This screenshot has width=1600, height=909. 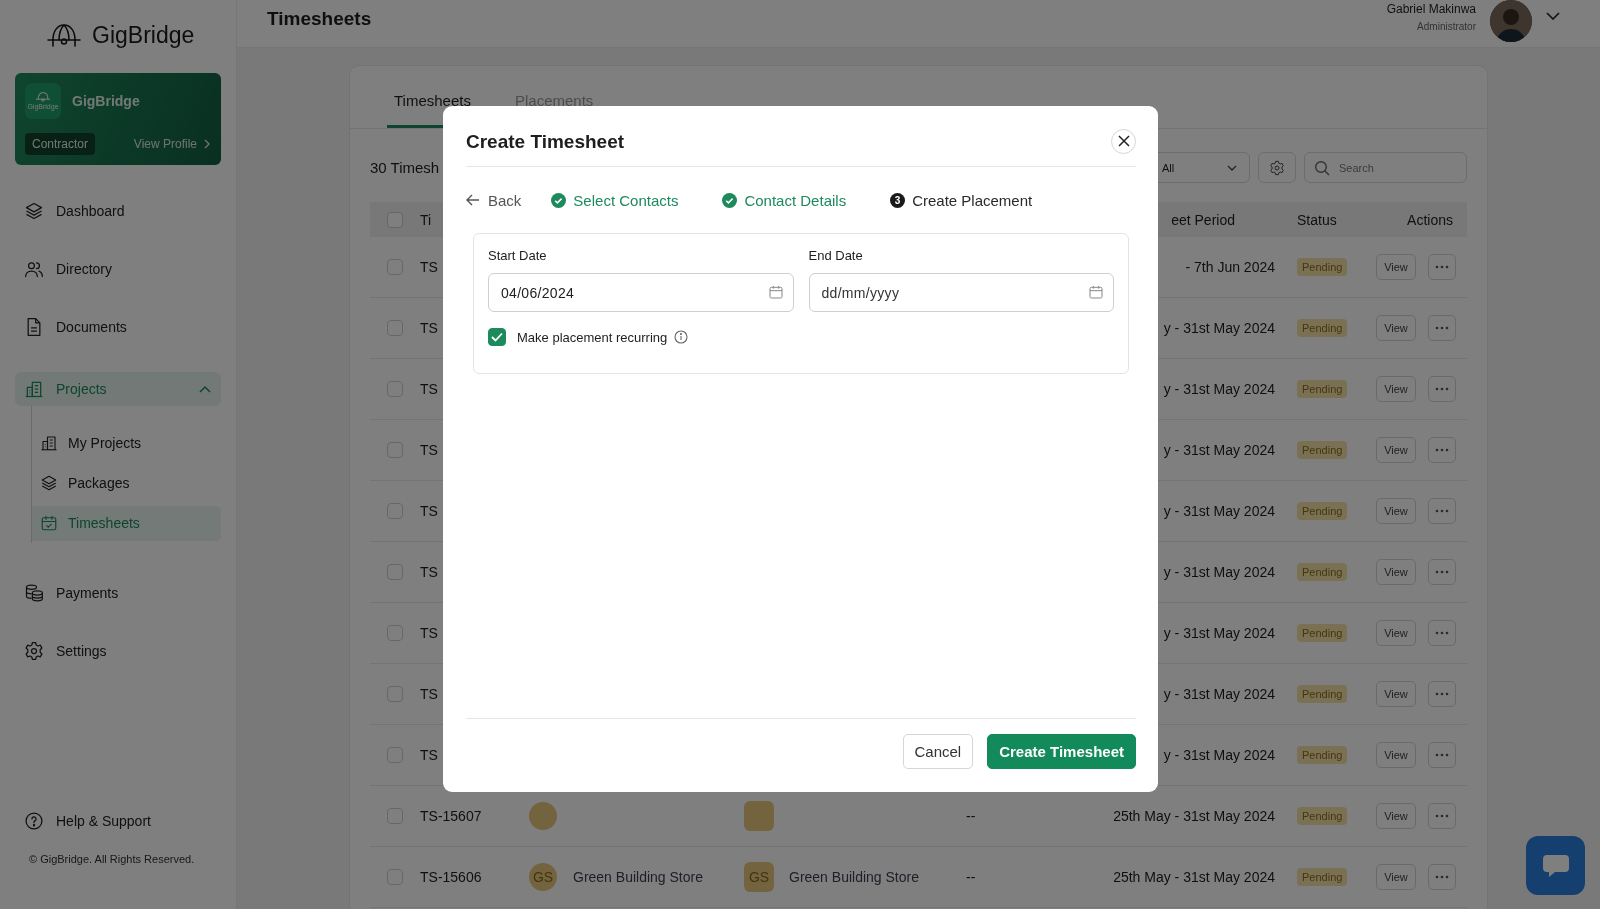 I want to click on nav-item: Payments, so click(x=118, y=593).